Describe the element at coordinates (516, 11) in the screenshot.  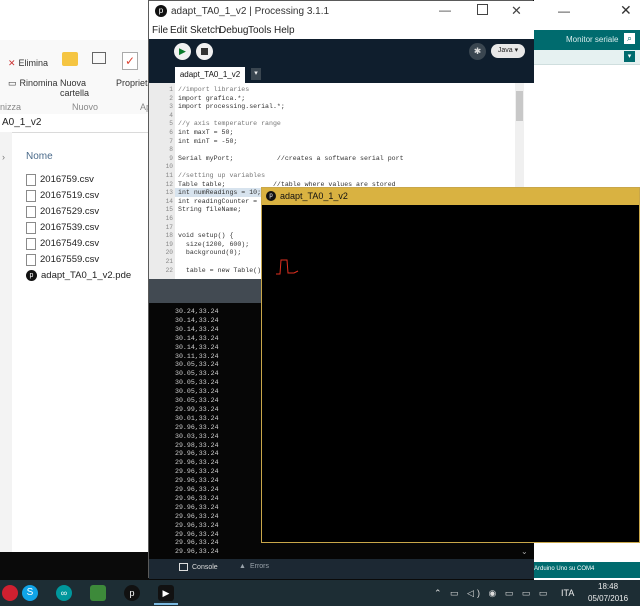
I see `close-button: ✕` at that location.